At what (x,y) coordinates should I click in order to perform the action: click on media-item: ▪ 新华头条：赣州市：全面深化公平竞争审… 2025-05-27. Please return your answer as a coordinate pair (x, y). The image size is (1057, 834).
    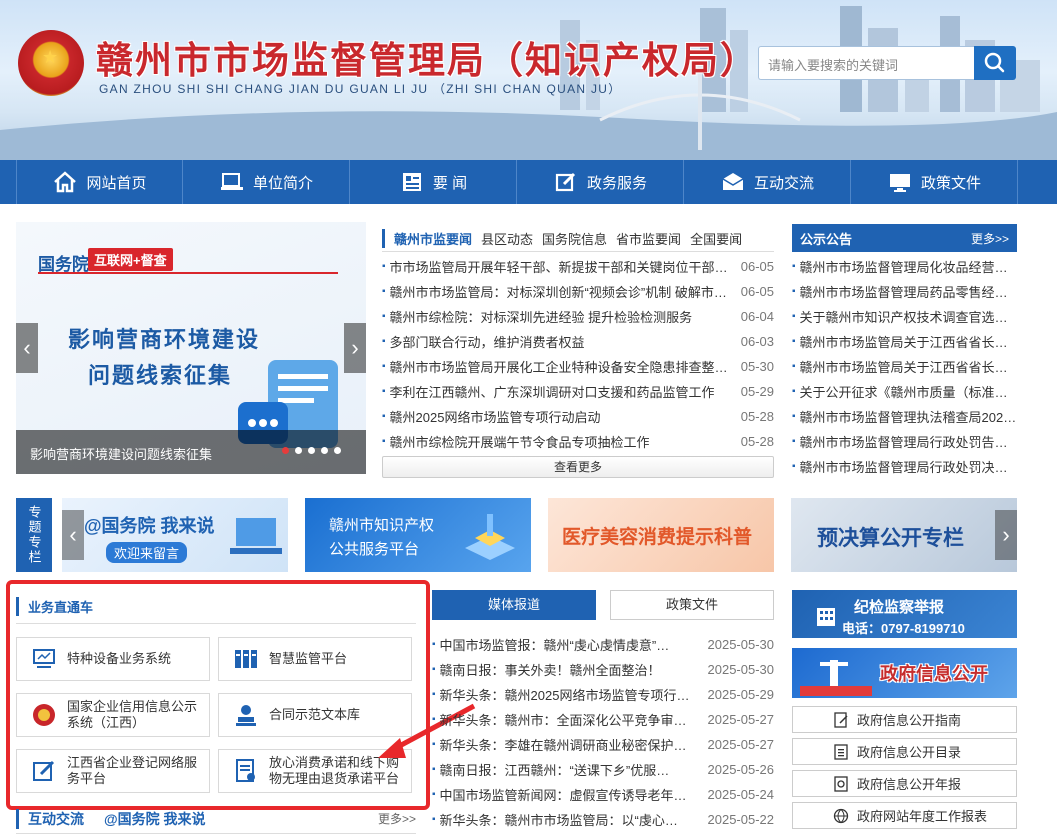
    Looking at the image, I should click on (603, 719).